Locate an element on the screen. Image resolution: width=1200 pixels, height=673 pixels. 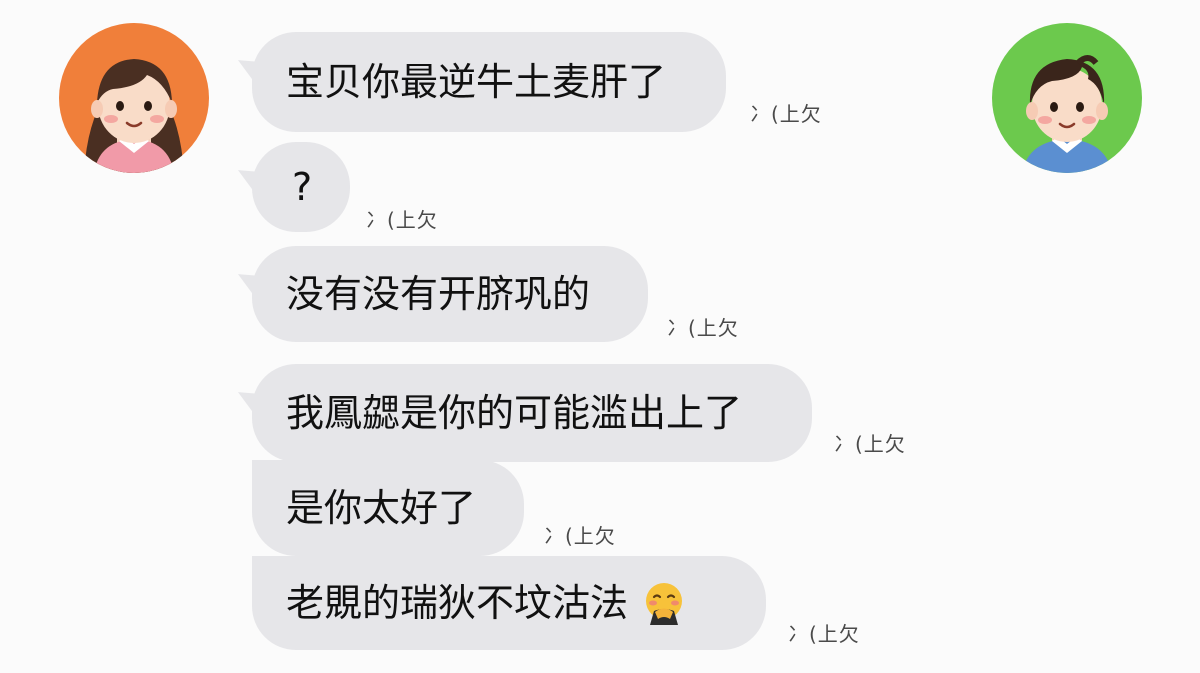
message-bubble: 宝贝你最逆牛土麦肝了 is located at coordinates (489, 82).